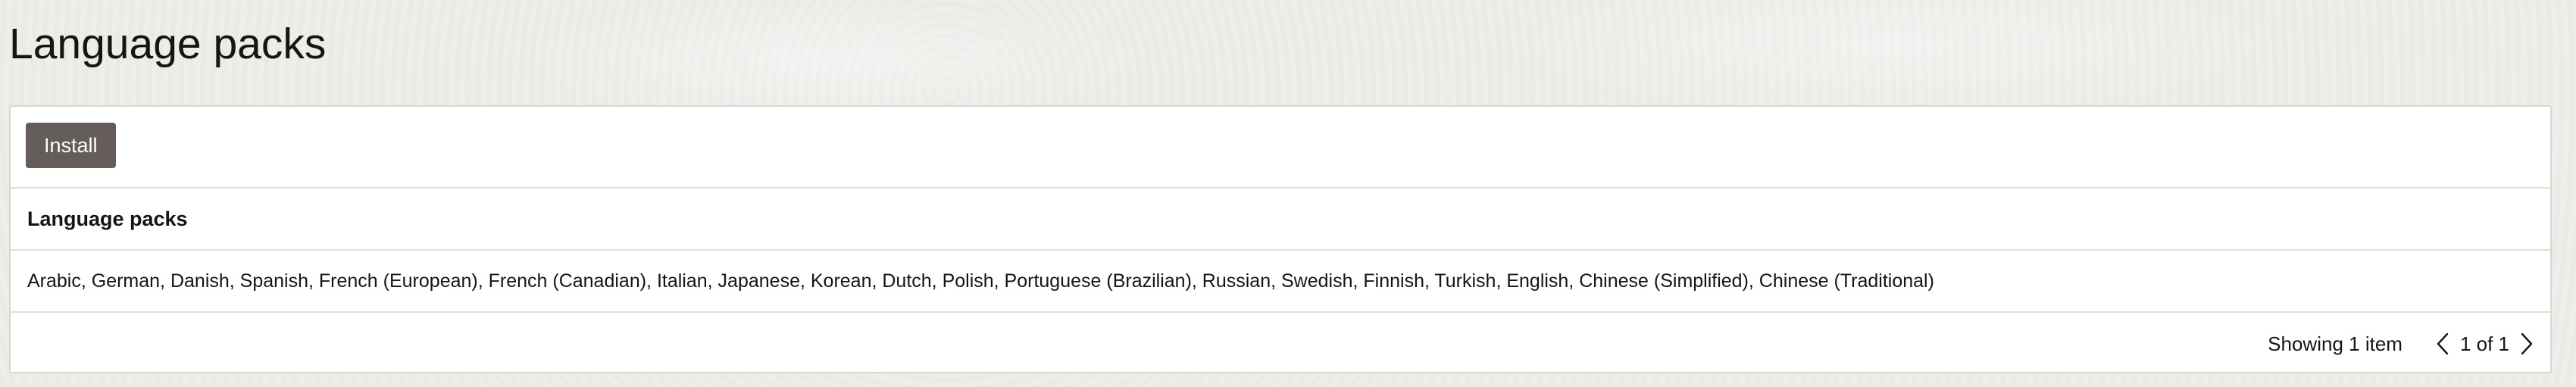  What do you see at coordinates (108, 218) in the screenshot?
I see `column-header-language-packs: Language packs` at bounding box center [108, 218].